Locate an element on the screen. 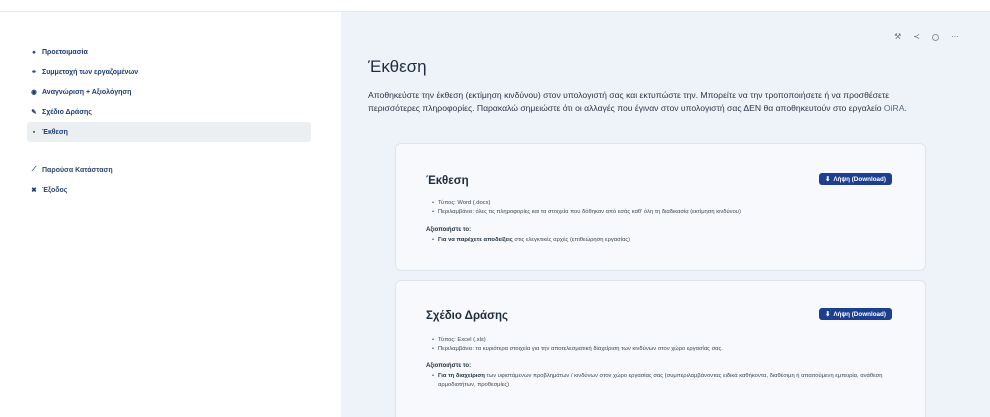 The height and width of the screenshot is (417, 990). intro-tool-name: OiRA is located at coordinates (894, 108).